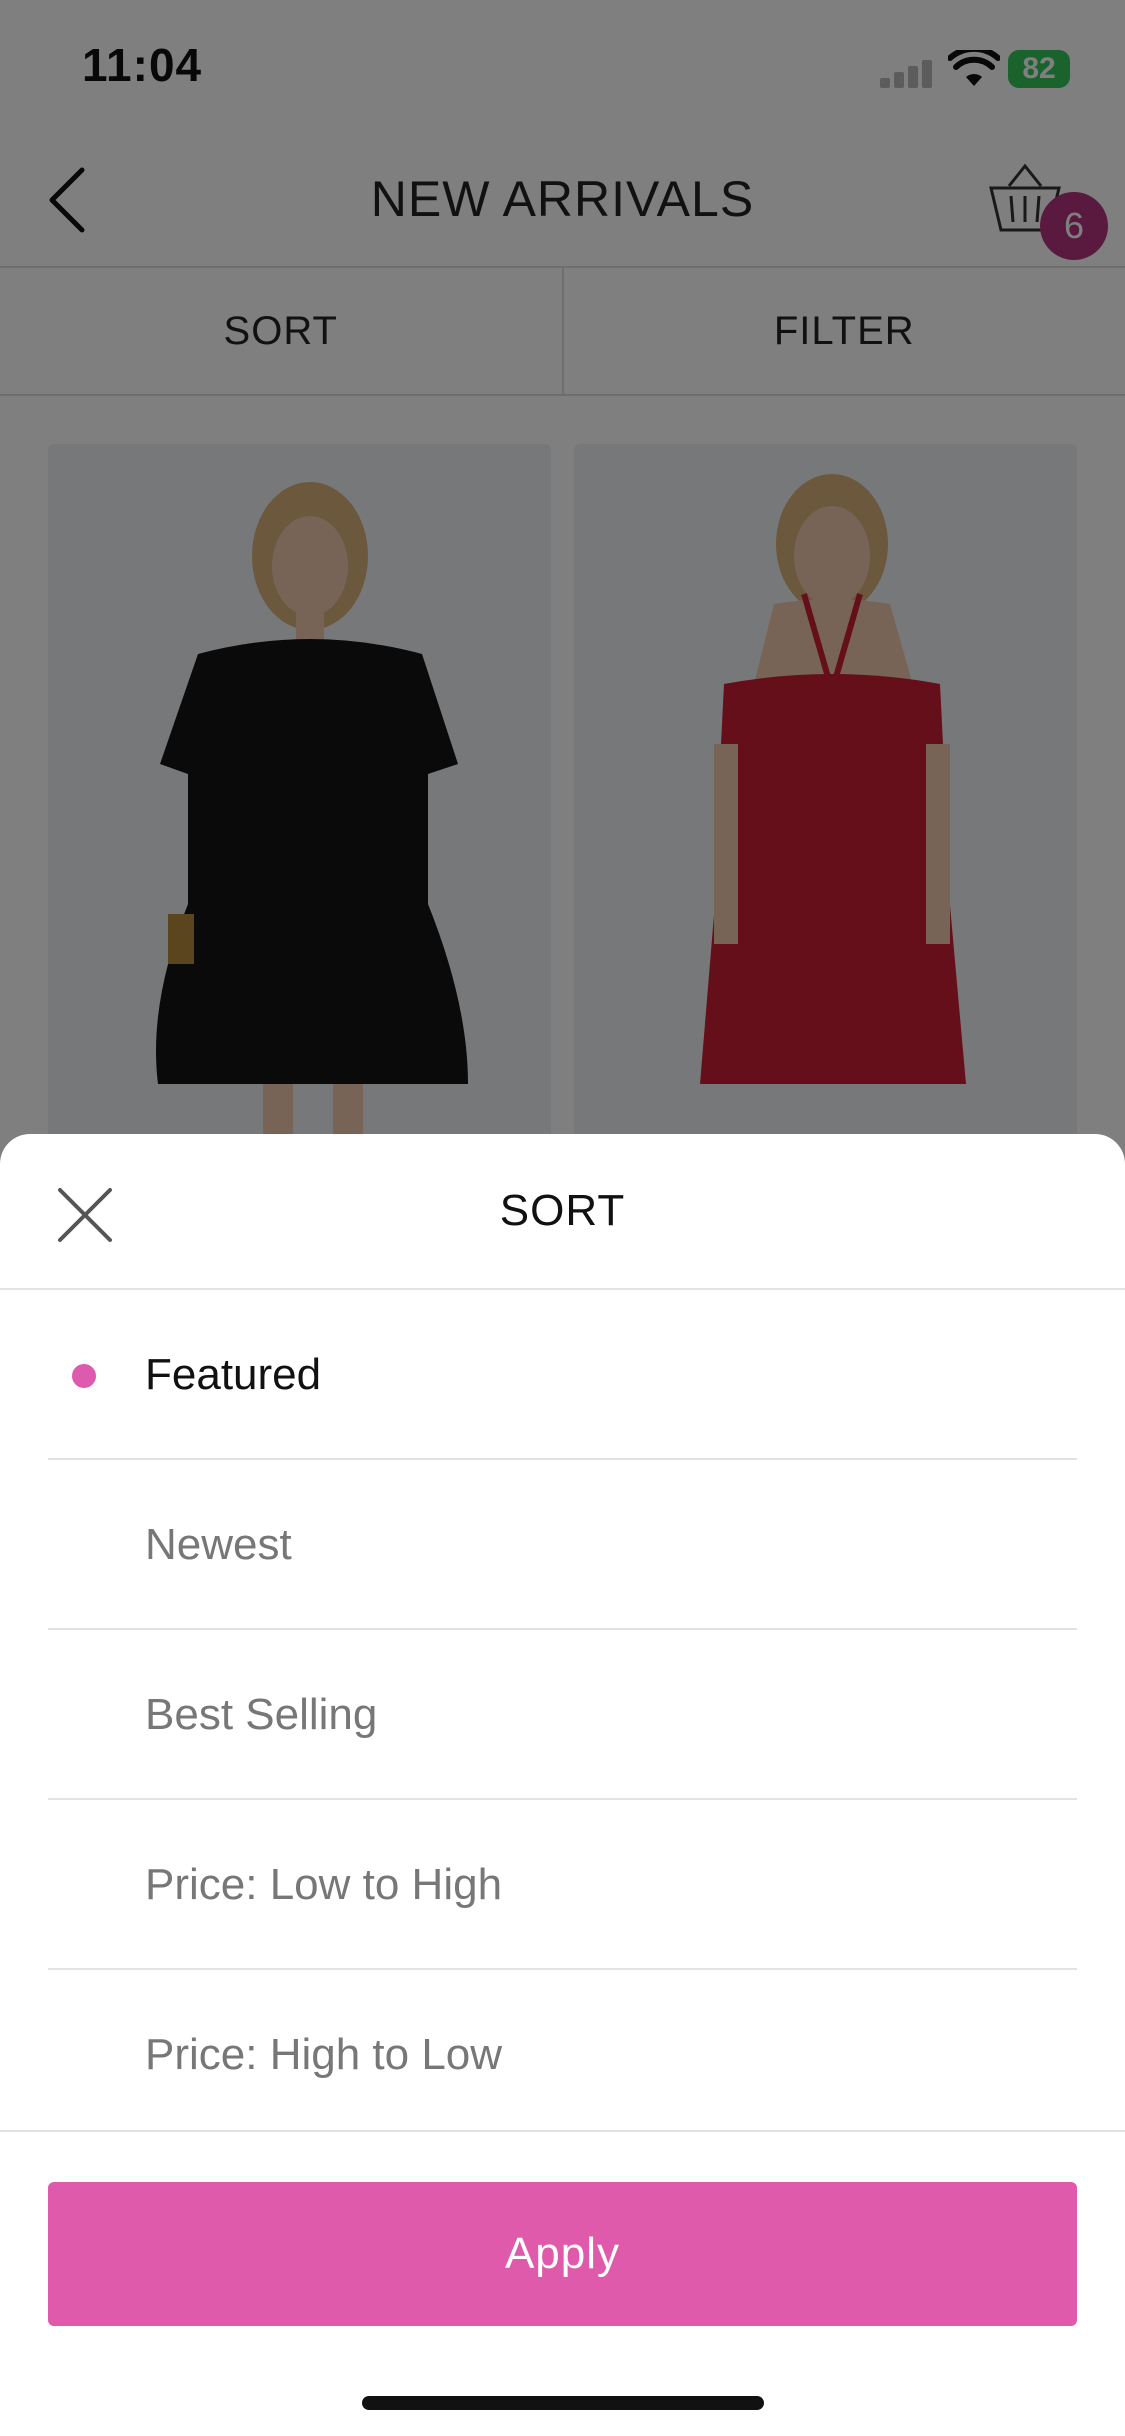 The width and height of the screenshot is (1125, 2436). I want to click on sort-option-price-low-high: Price: Low to High, so click(562, 1885).